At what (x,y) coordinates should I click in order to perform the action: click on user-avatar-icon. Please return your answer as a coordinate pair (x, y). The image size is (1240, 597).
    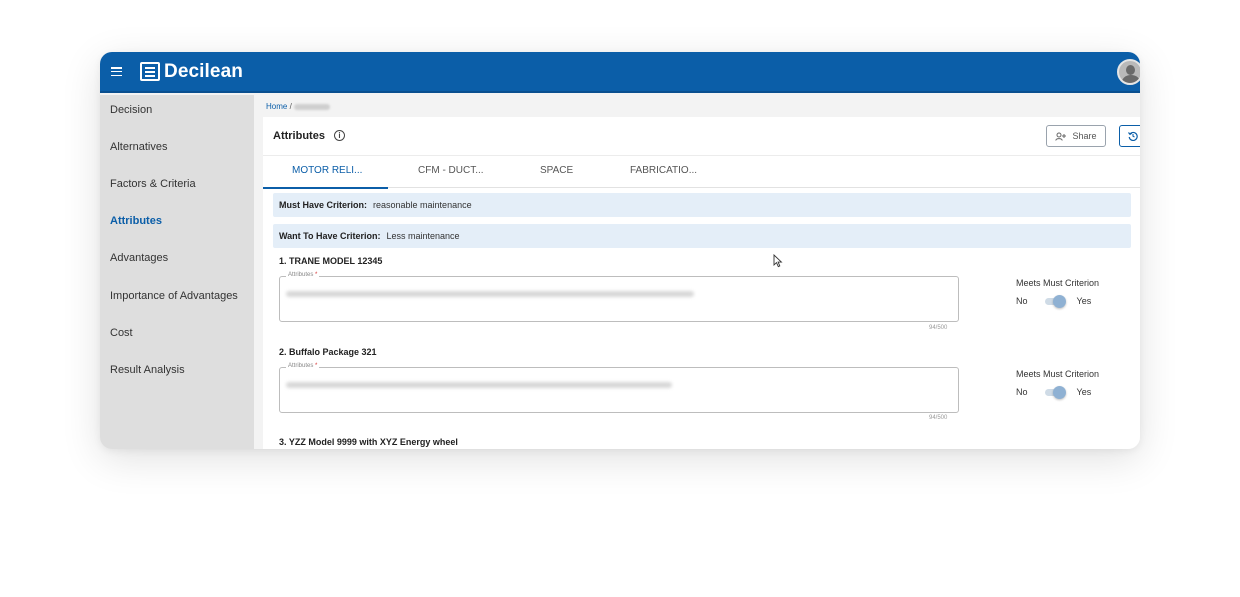
    Looking at the image, I should click on (1128, 72).